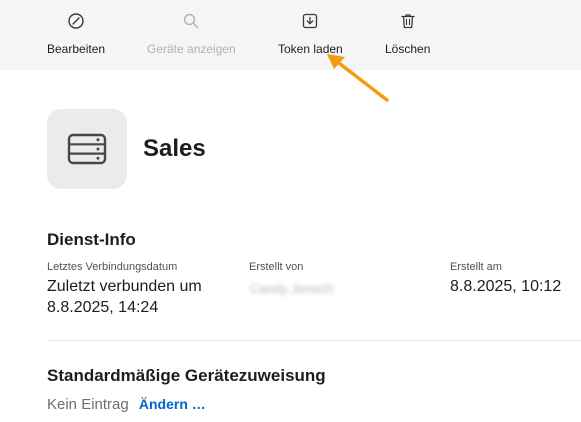 The height and width of the screenshot is (422, 581). I want to click on load-token-button: Token laden, so click(310, 34).